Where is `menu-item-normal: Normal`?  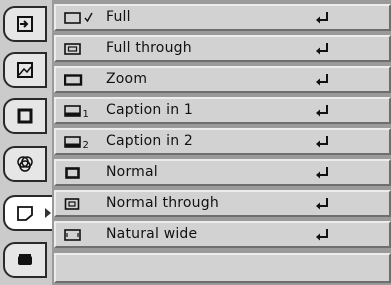
menu-item-normal: Normal is located at coordinates (222, 172).